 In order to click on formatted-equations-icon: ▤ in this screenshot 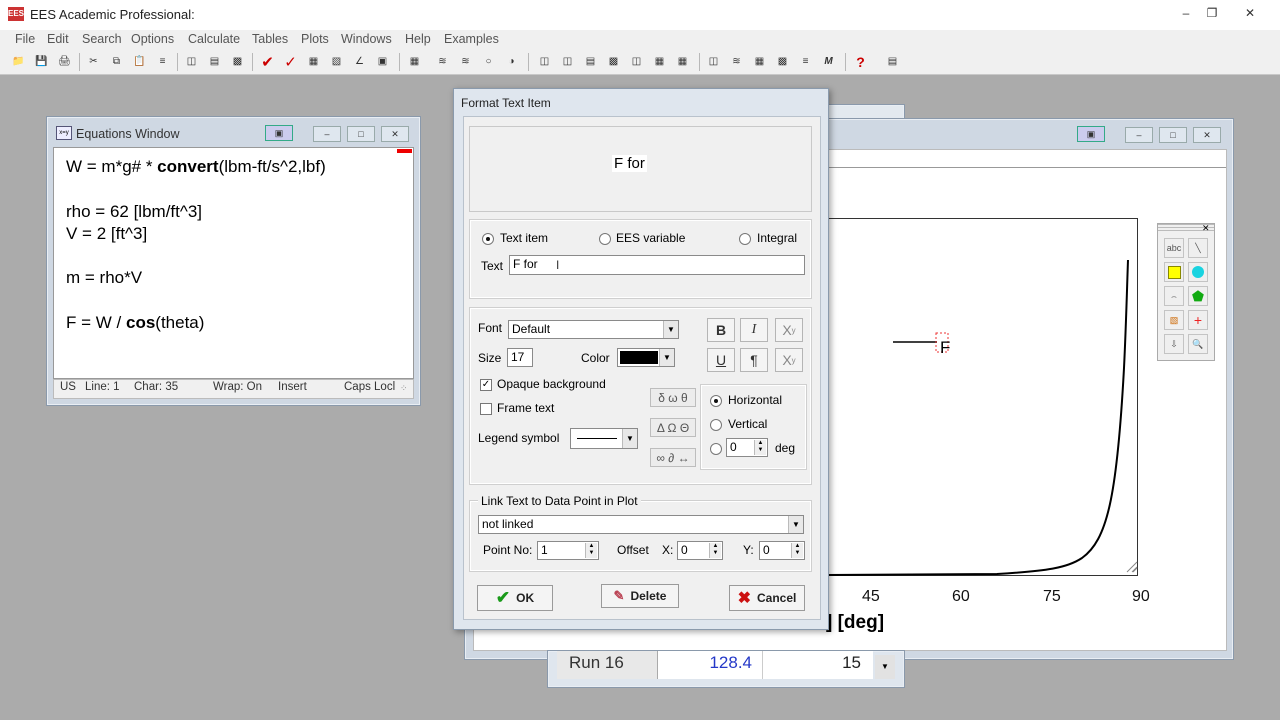, I will do `click(214, 61)`.